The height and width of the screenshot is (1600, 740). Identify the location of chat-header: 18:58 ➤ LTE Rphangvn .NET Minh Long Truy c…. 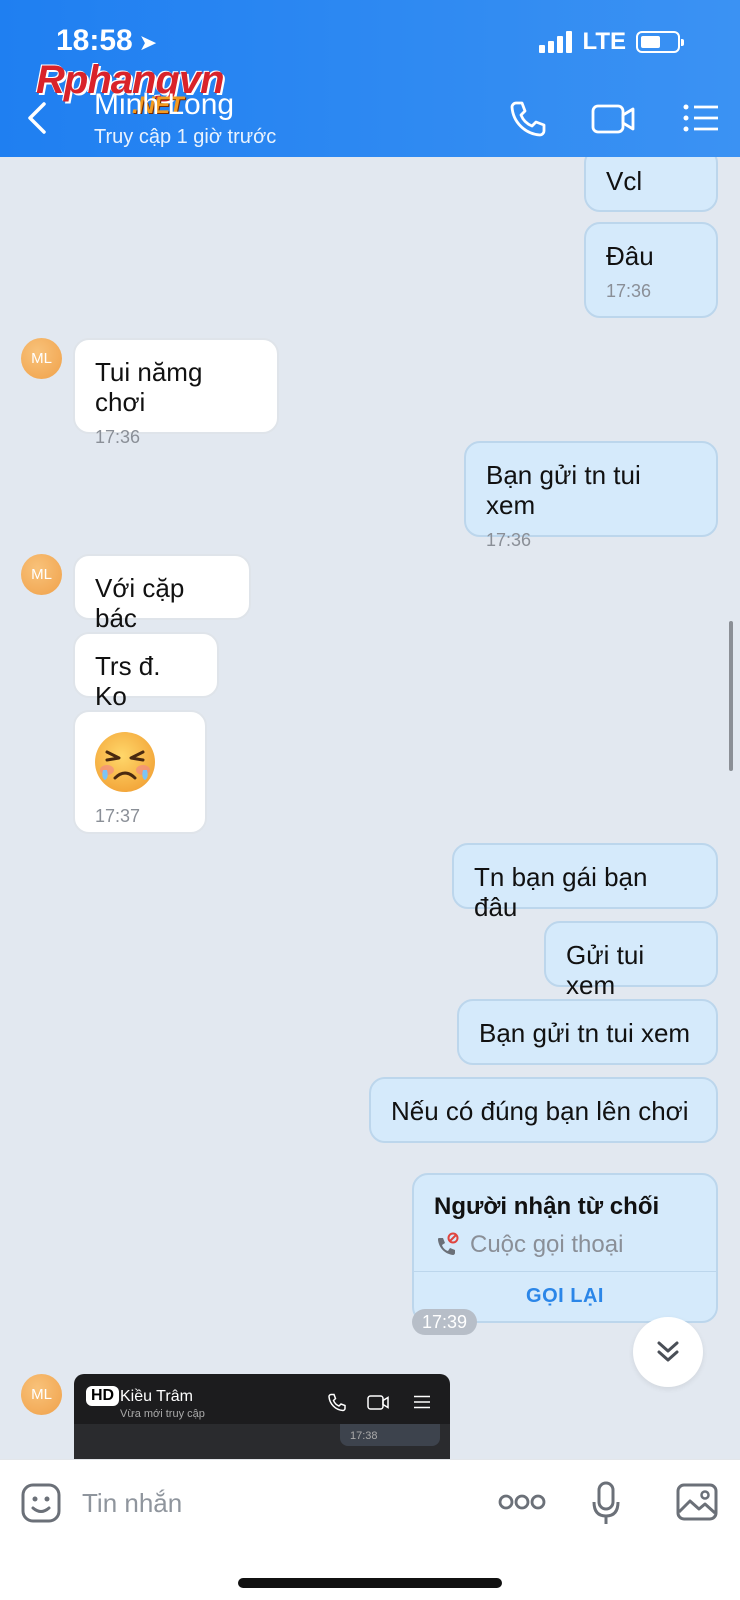
(370, 78).